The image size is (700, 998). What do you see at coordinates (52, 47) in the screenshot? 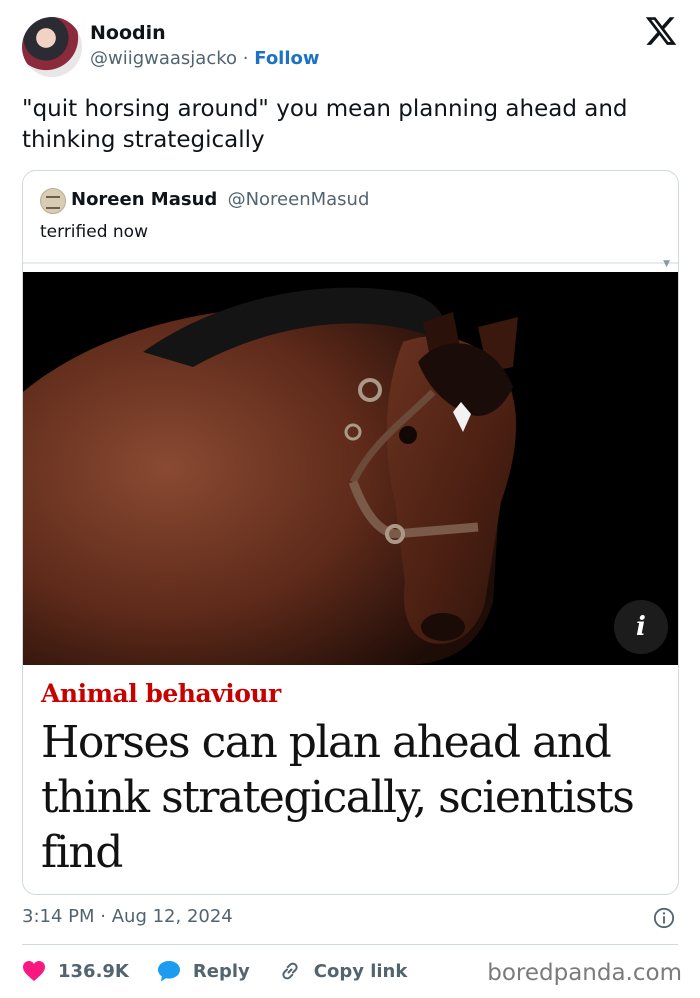
I see `author-avatar` at bounding box center [52, 47].